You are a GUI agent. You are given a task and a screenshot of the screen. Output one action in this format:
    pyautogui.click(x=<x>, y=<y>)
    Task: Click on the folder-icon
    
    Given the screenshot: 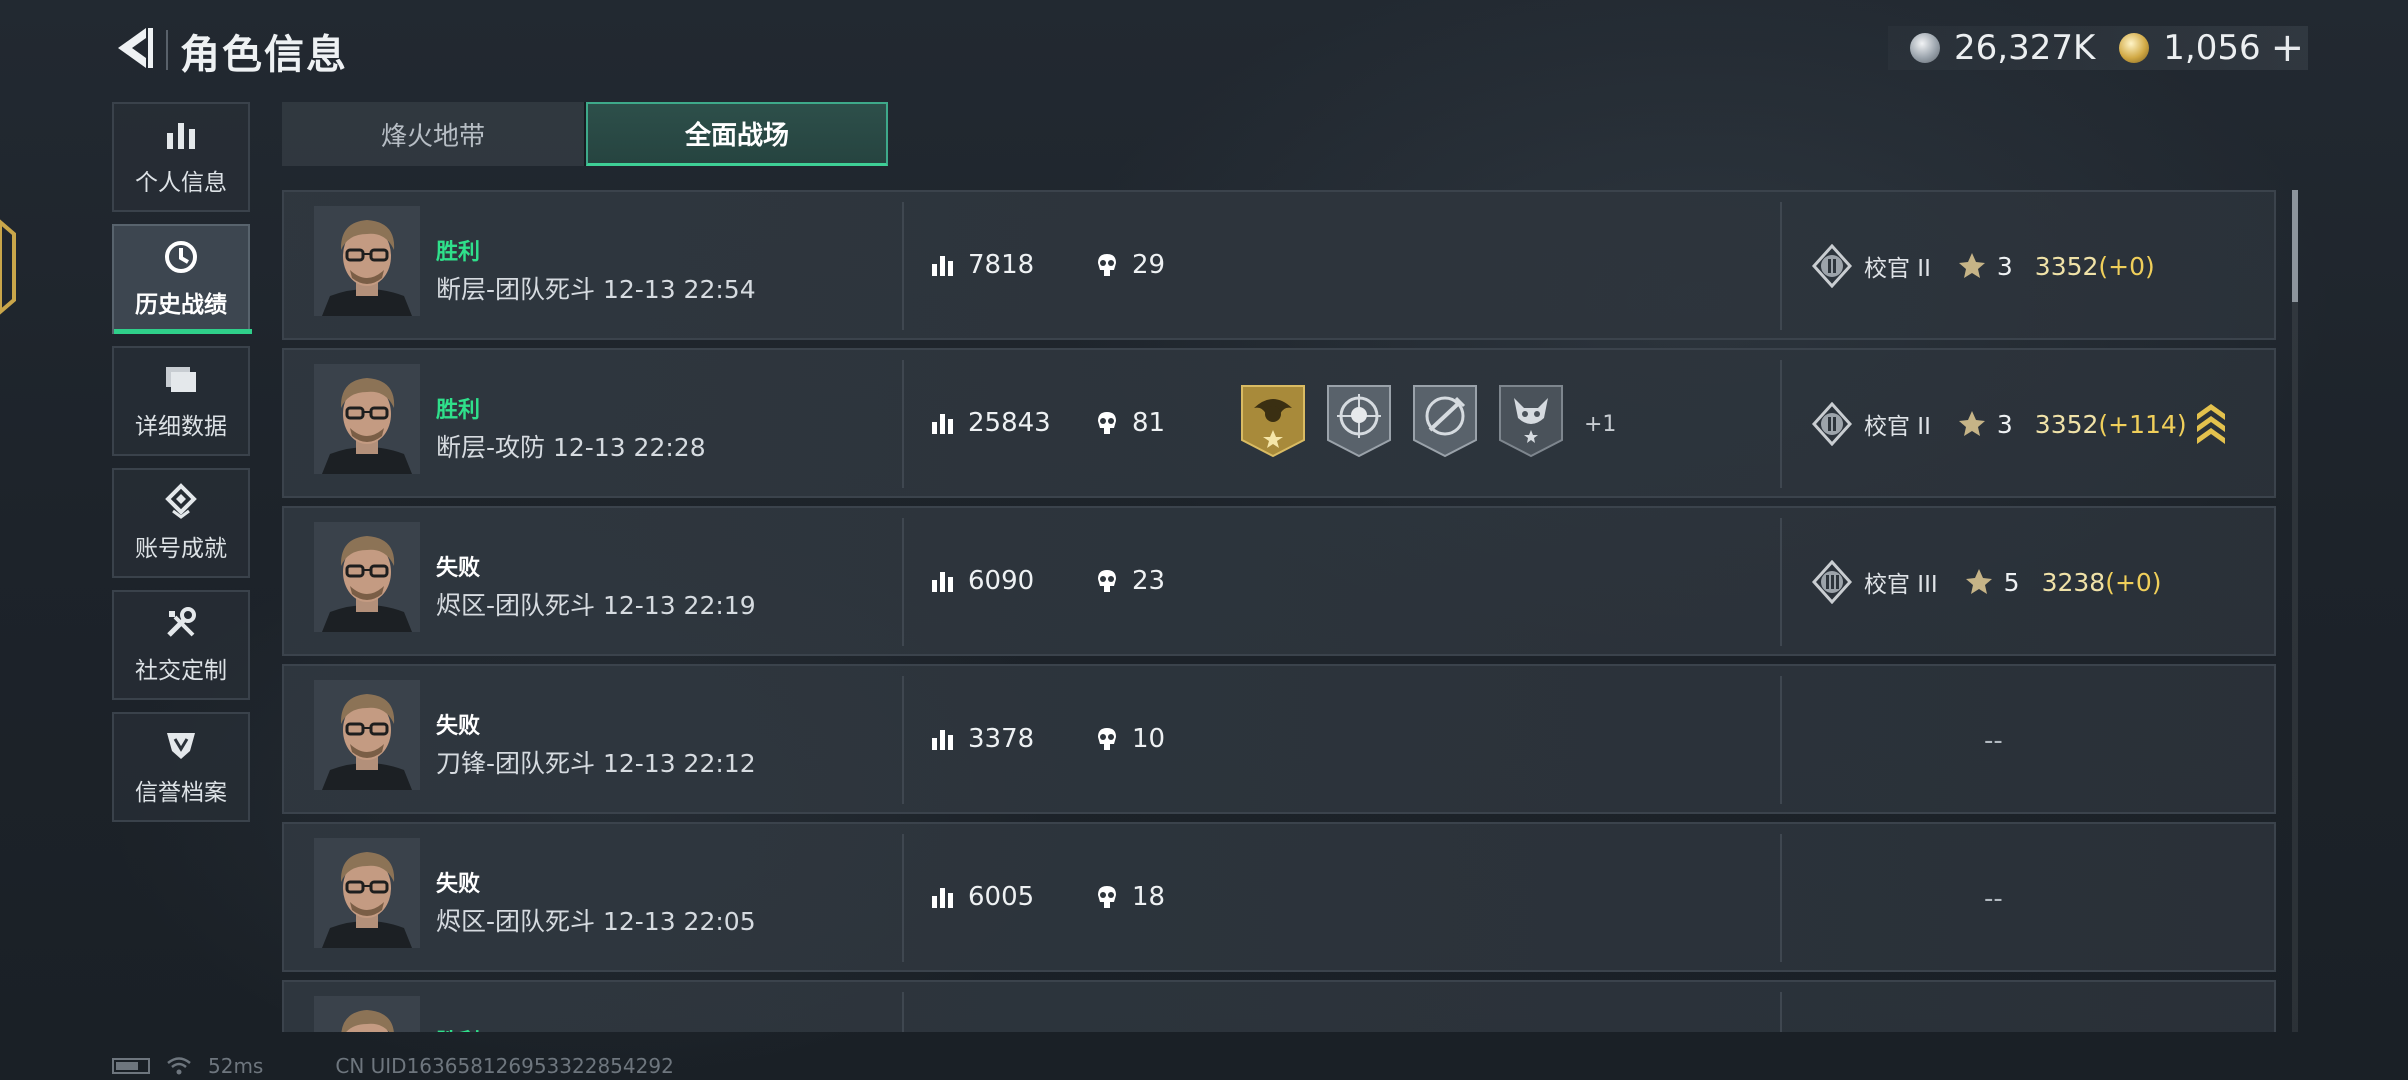 What is the action you would take?
    pyautogui.click(x=181, y=379)
    